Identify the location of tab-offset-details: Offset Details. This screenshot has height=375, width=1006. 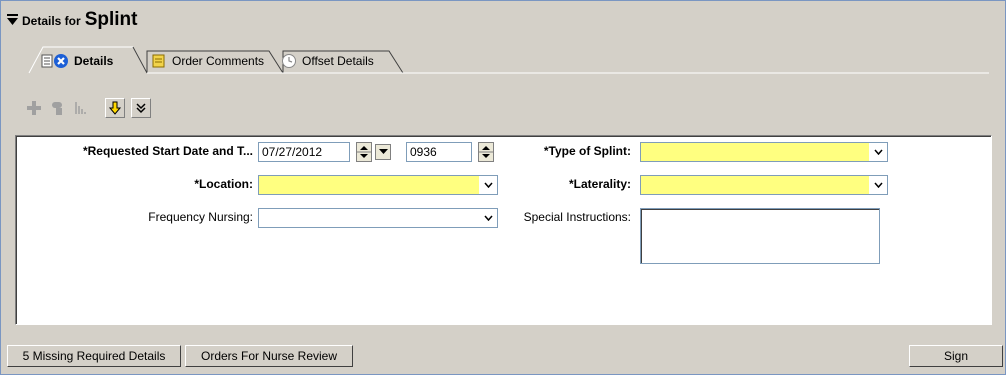
(327, 61).